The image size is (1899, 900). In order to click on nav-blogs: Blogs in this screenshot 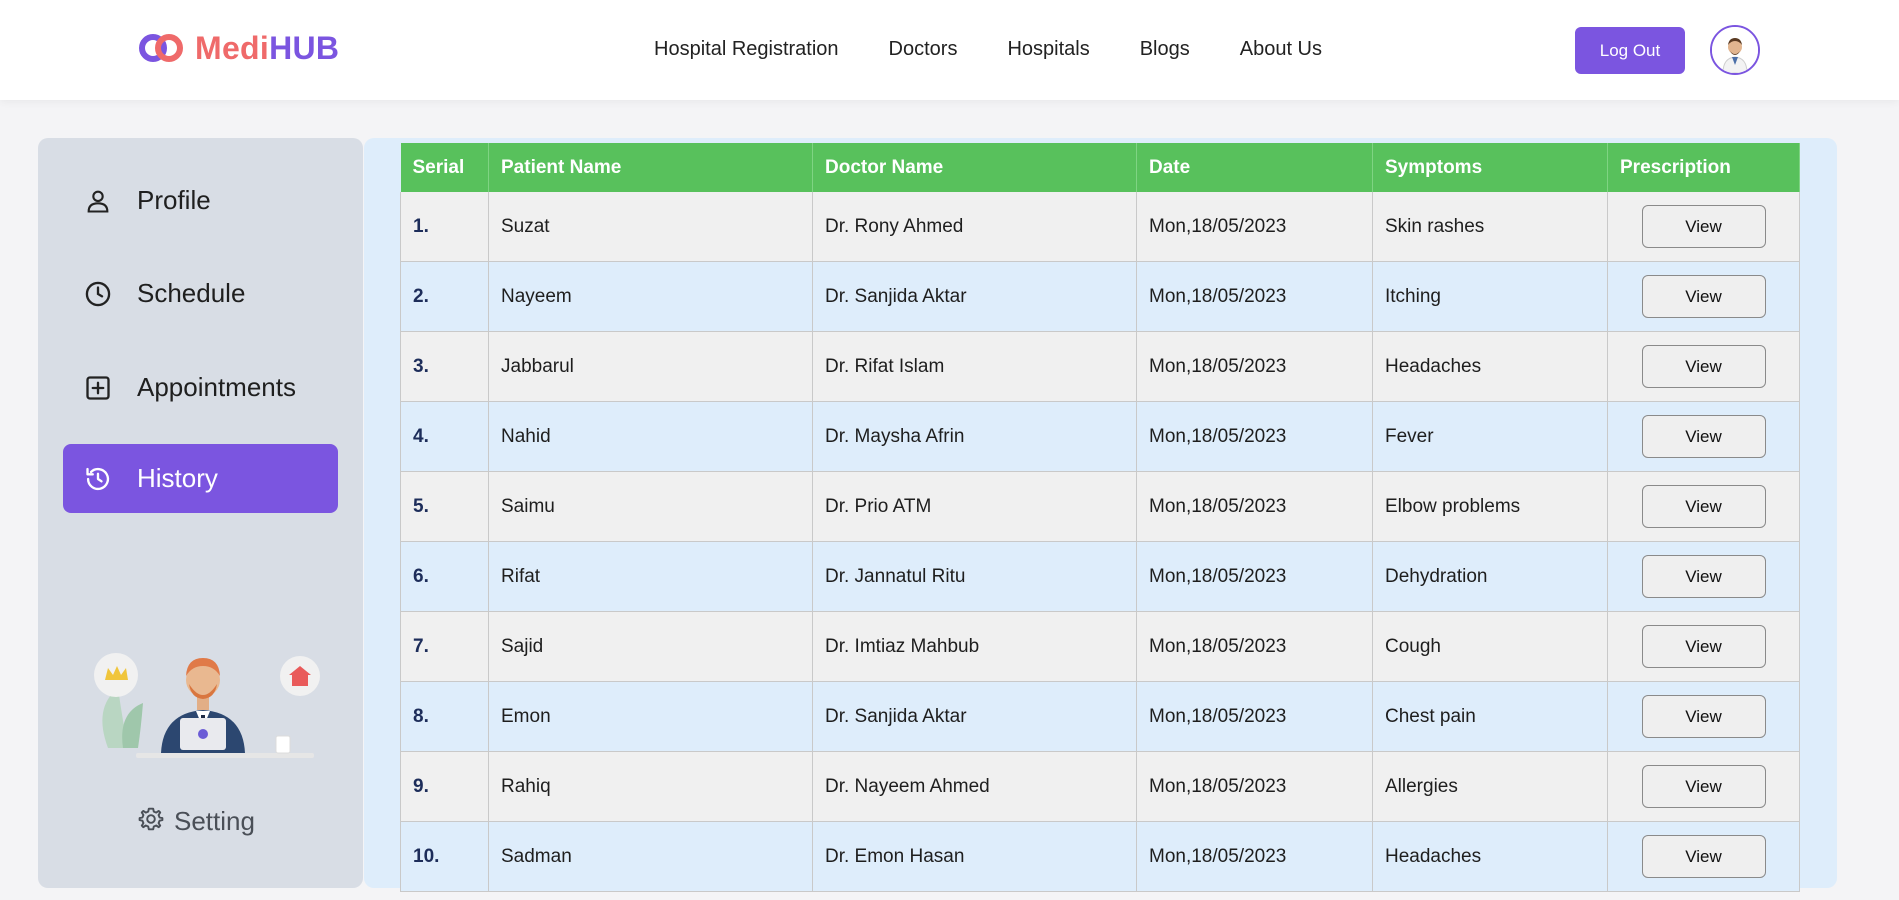, I will do `click(1165, 49)`.